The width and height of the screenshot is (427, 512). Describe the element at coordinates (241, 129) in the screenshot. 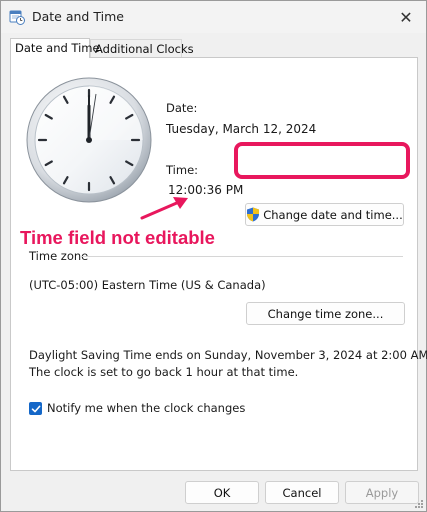

I see `date-value: Tuesday, March 12, 2024` at that location.